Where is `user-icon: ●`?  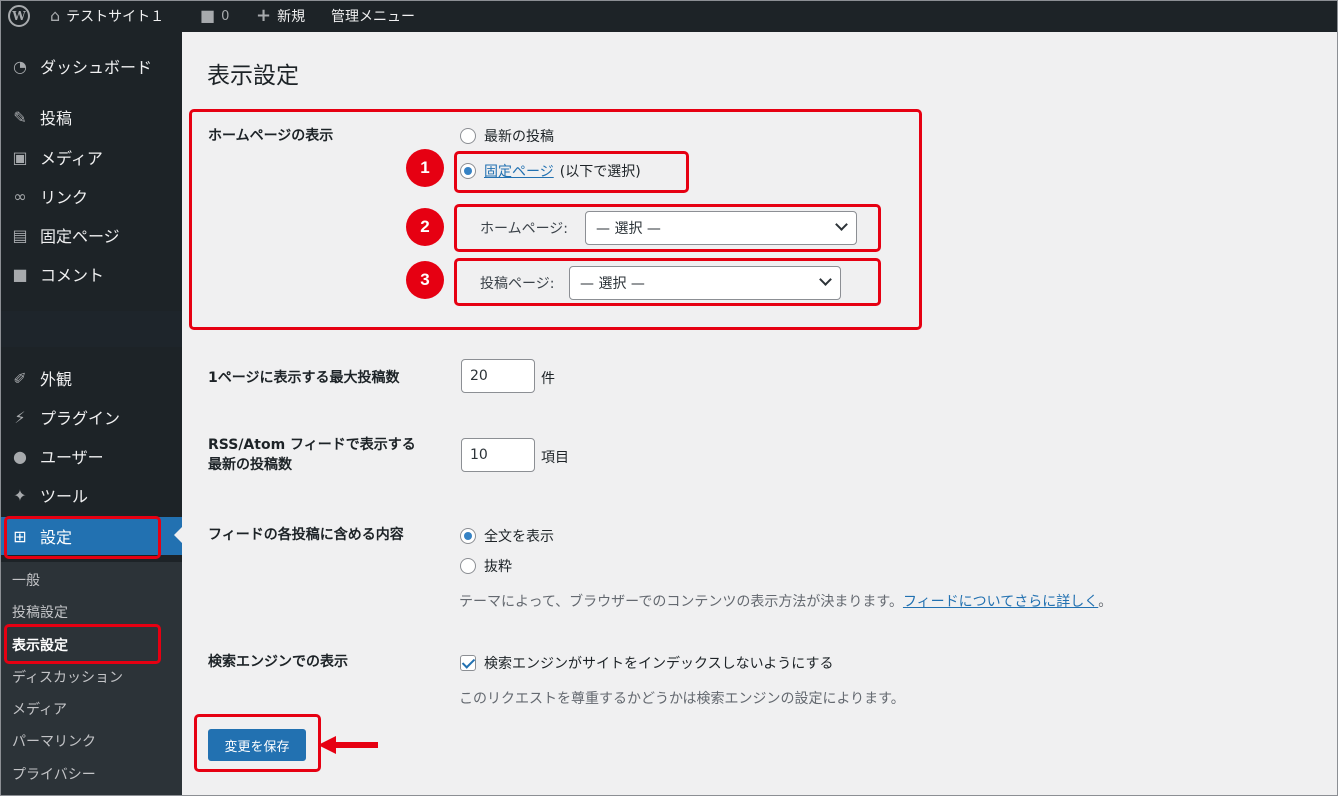
user-icon: ● is located at coordinates (20, 456).